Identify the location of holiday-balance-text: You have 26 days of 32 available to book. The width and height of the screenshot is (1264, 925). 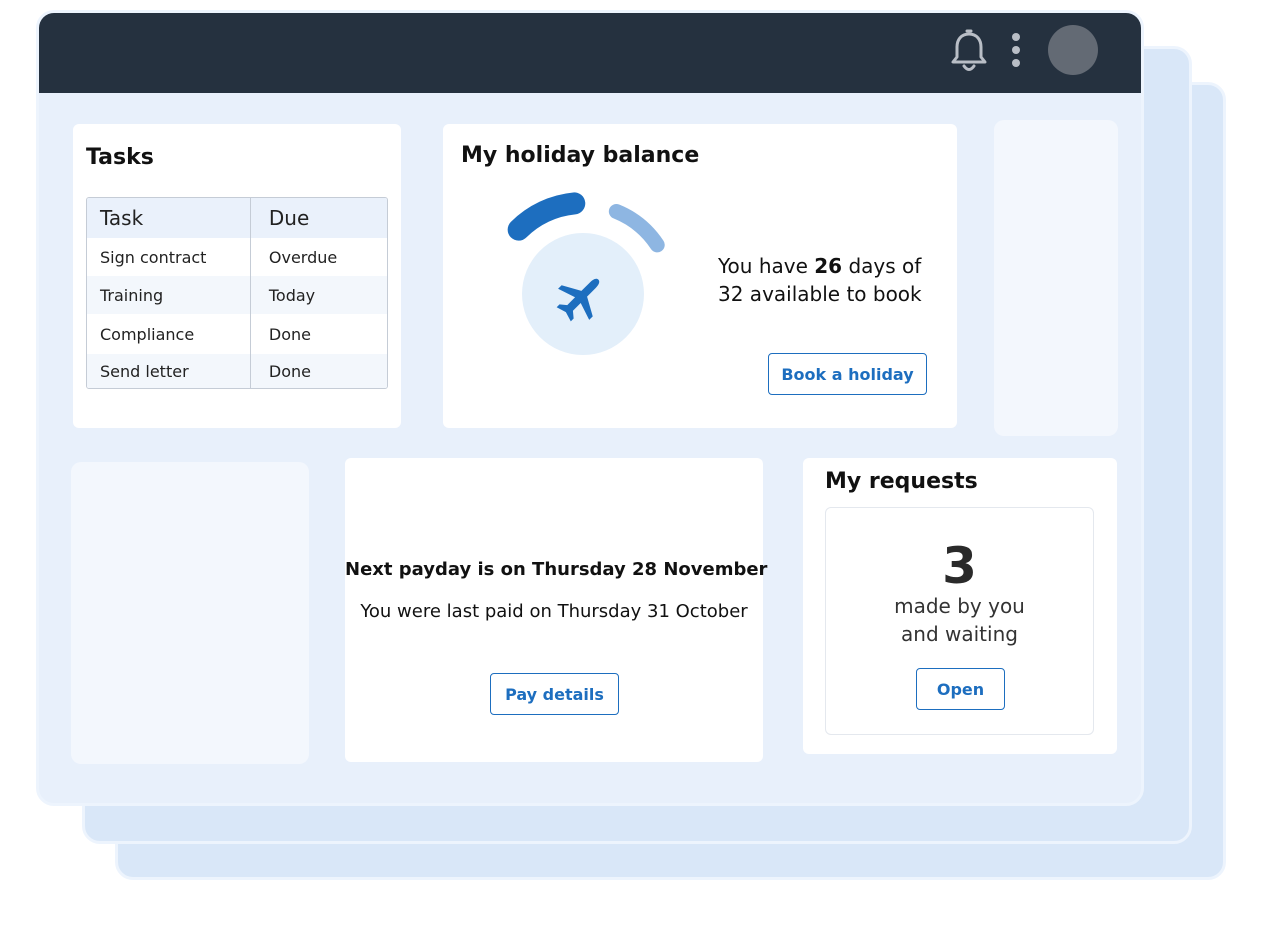
(833, 280).